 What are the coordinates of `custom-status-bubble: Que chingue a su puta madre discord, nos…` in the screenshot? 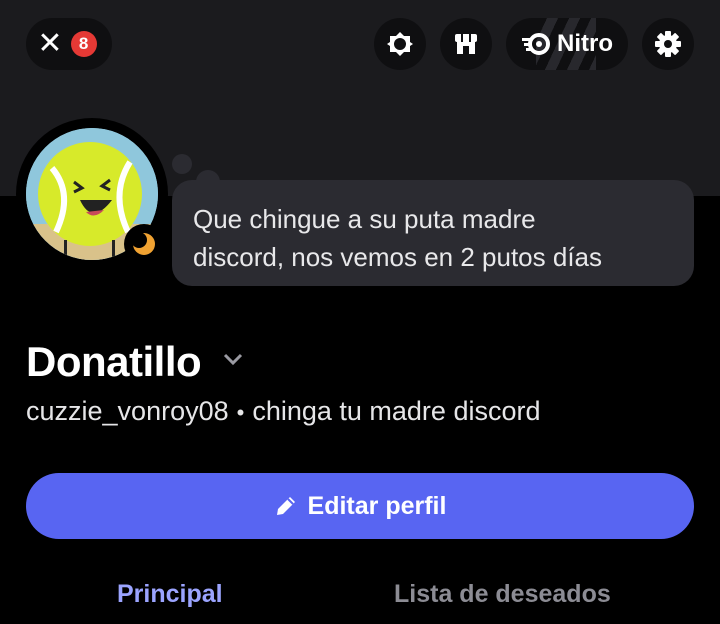 It's located at (433, 233).